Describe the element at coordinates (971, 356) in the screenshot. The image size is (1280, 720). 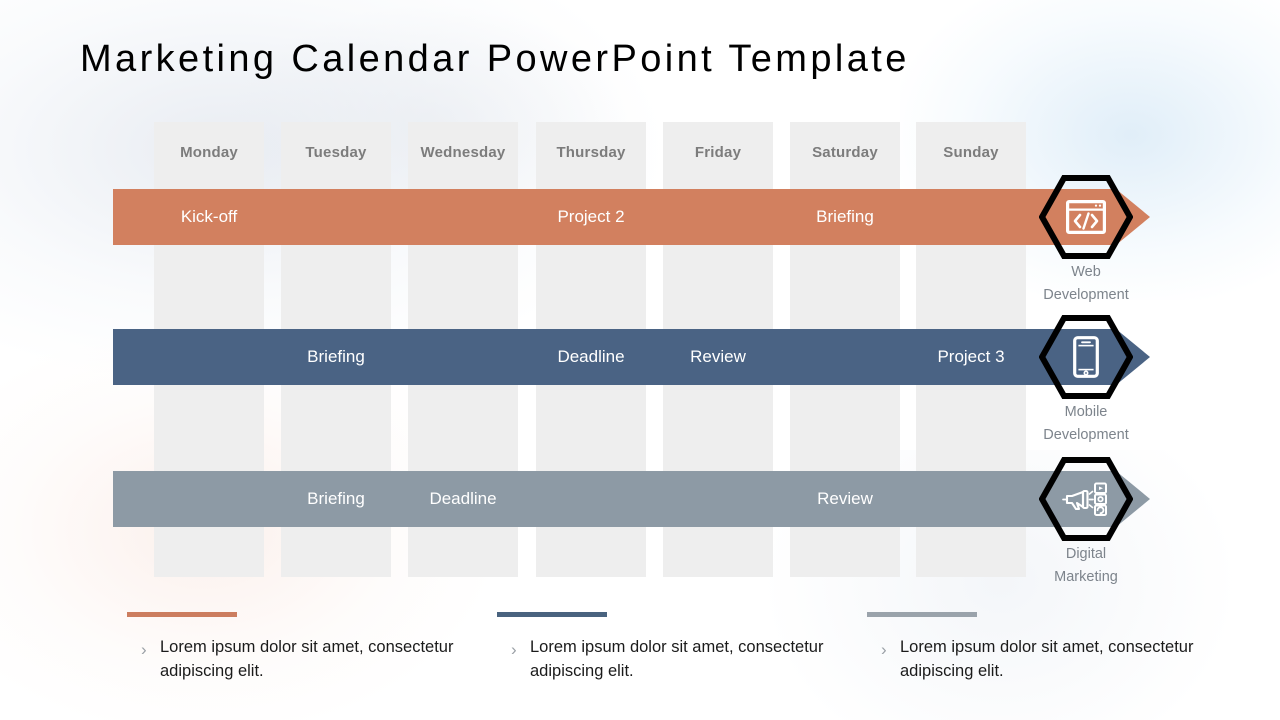
I see `task-label: Project 3` at that location.